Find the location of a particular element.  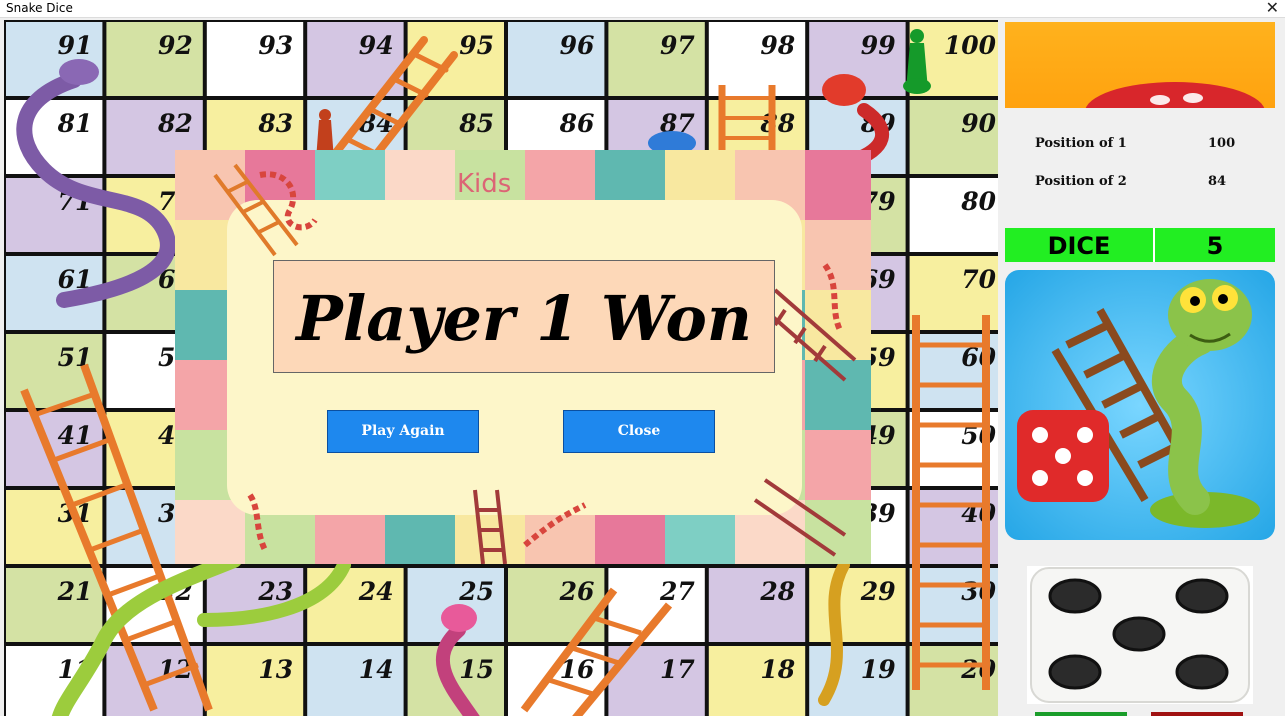

square-number: 17 is located at coordinates (677, 669).